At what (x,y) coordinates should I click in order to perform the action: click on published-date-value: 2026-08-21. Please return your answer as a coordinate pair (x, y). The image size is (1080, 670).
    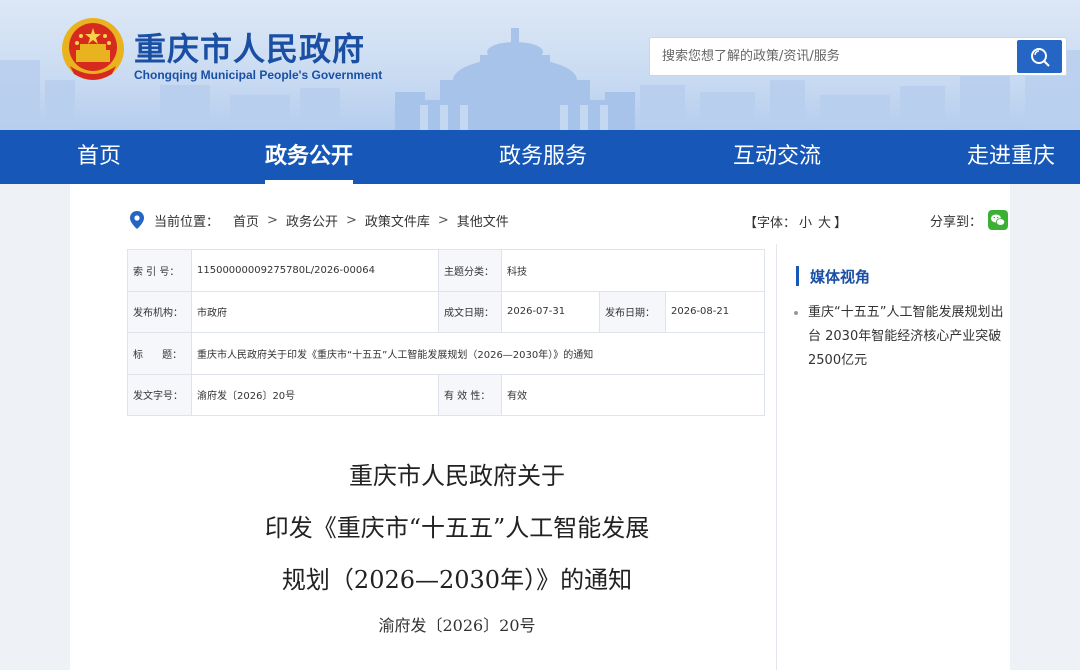
    Looking at the image, I should click on (715, 311).